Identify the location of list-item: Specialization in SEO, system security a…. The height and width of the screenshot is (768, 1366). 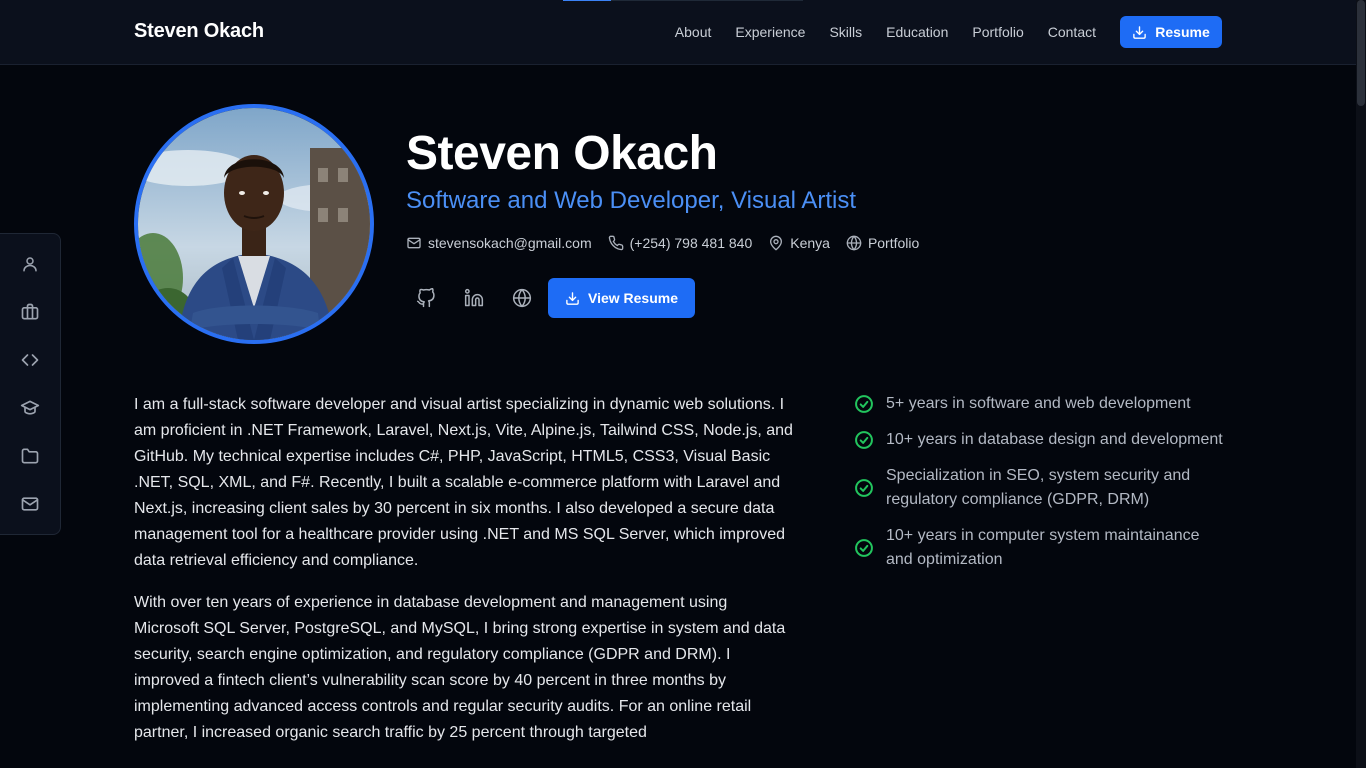
(1044, 488).